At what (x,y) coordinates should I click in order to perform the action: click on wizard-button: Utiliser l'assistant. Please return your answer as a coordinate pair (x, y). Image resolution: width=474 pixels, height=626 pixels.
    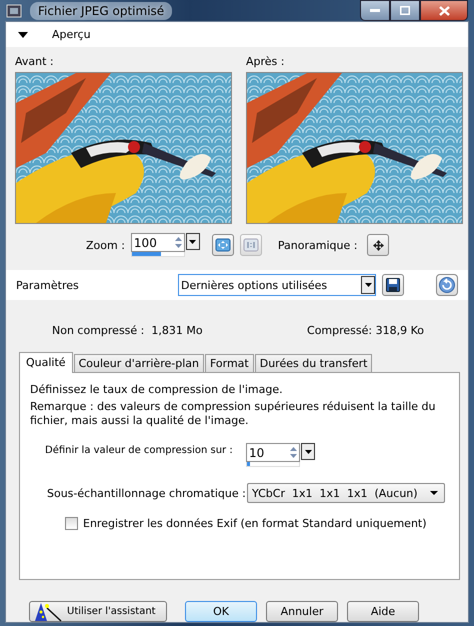
    Looking at the image, I should click on (98, 611).